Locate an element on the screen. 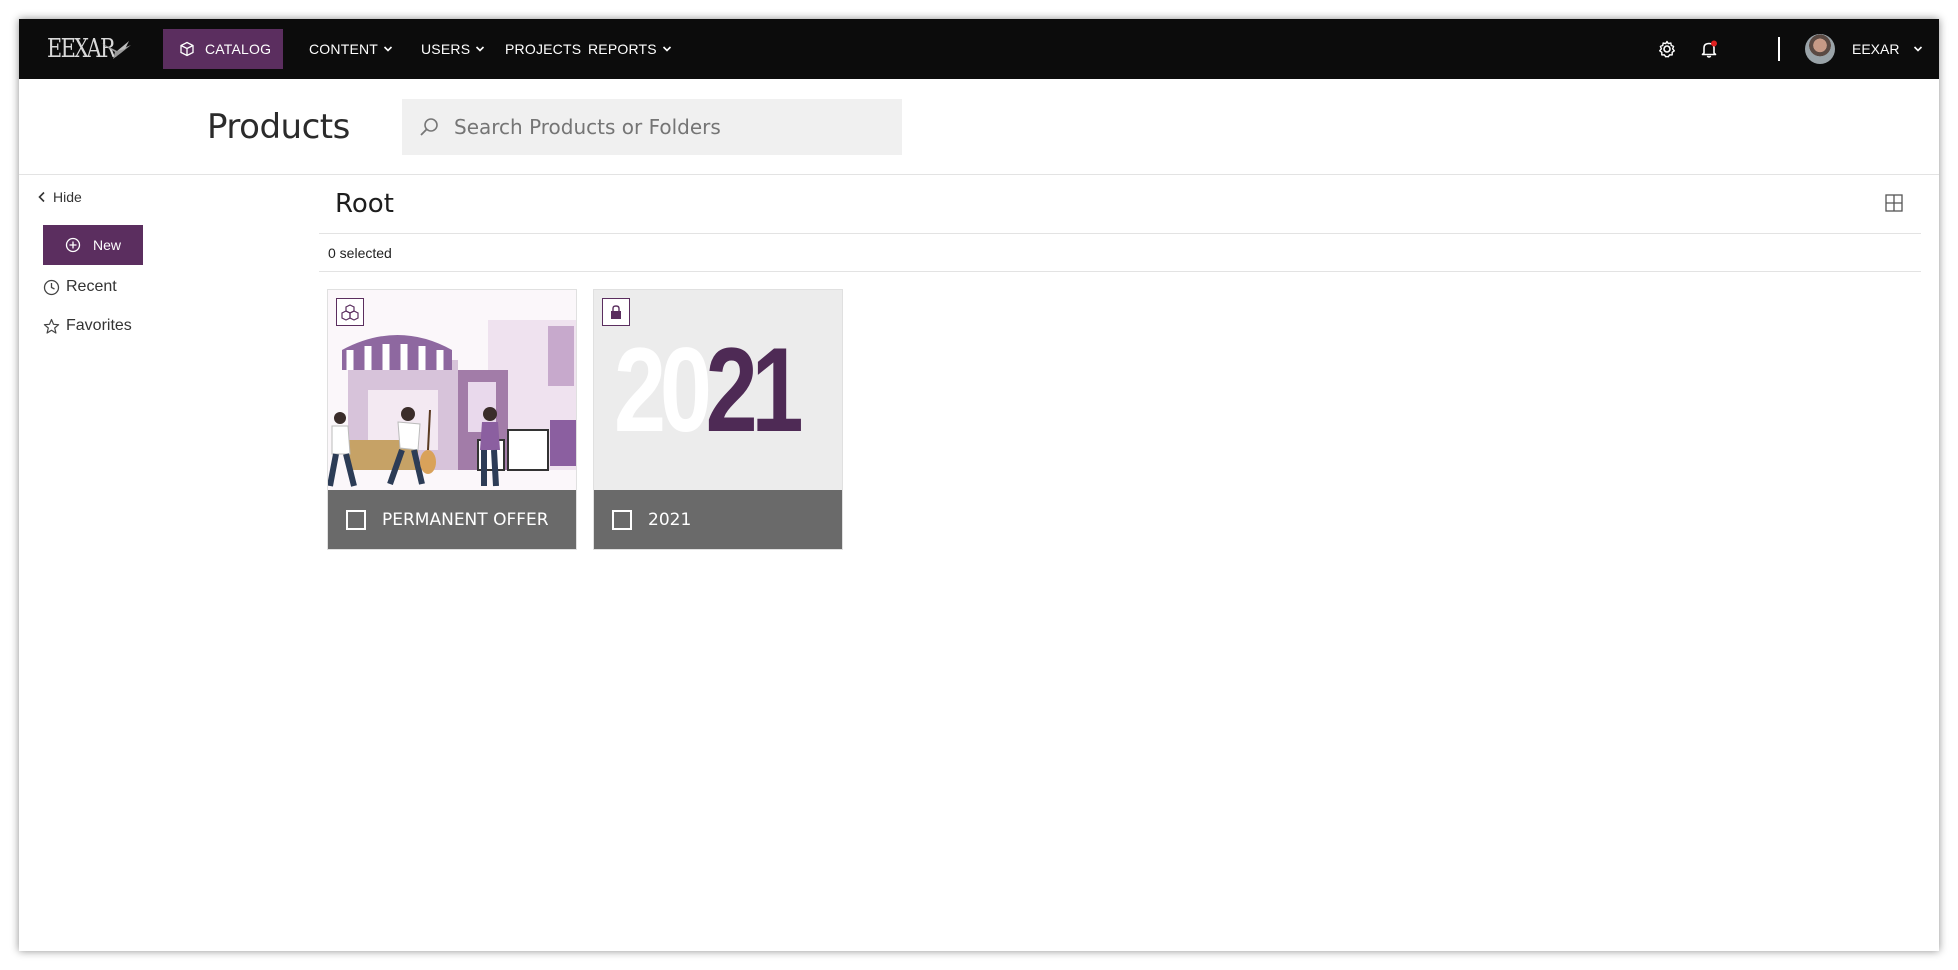 The width and height of the screenshot is (1958, 970). nav-catalog: CATALOG is located at coordinates (223, 49).